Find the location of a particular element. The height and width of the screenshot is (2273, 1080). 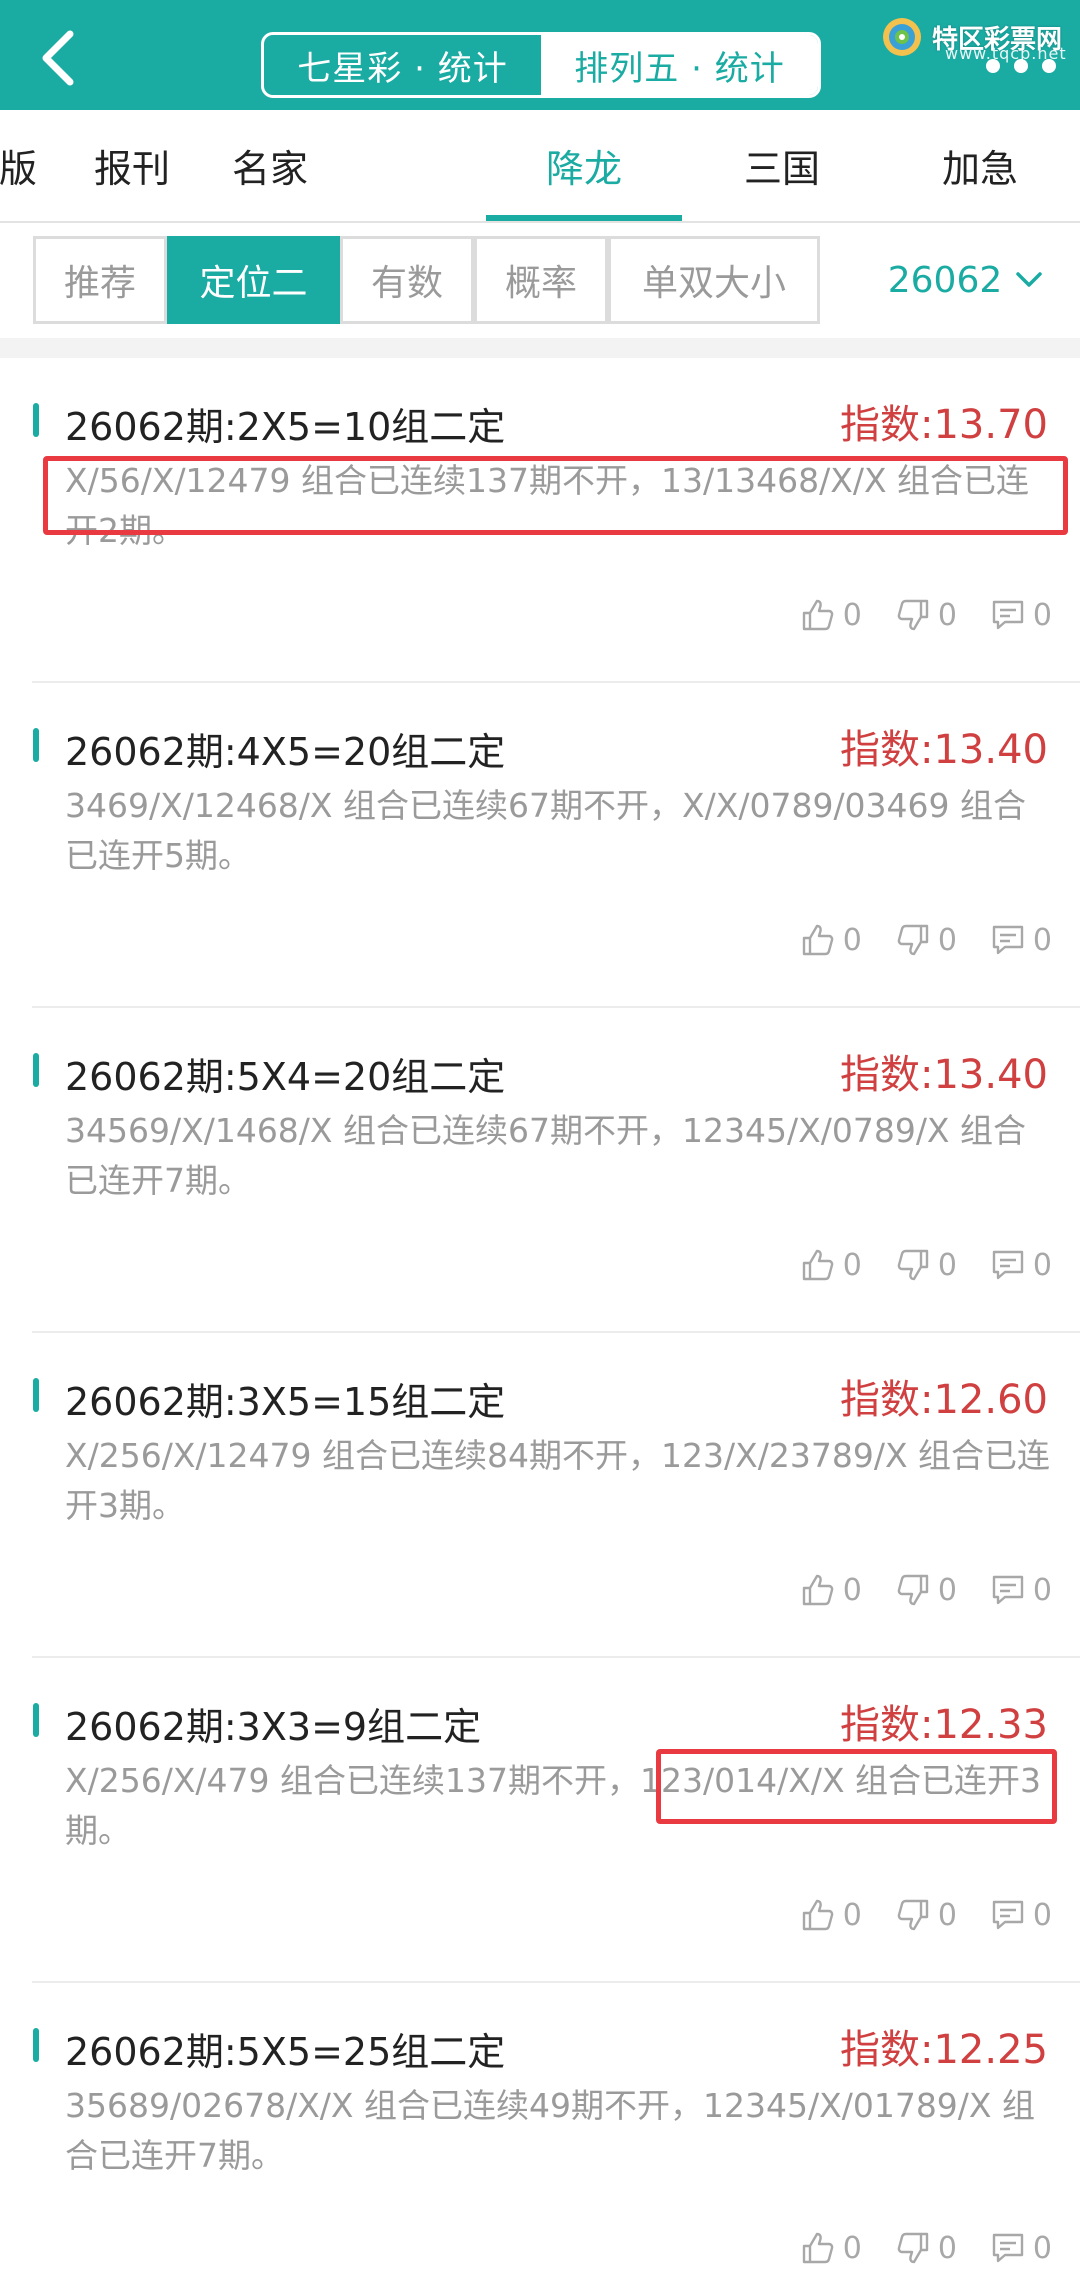

filter-bar: 推荐 定位二 有数 概率 单双大小 26062 is located at coordinates (540, 280).